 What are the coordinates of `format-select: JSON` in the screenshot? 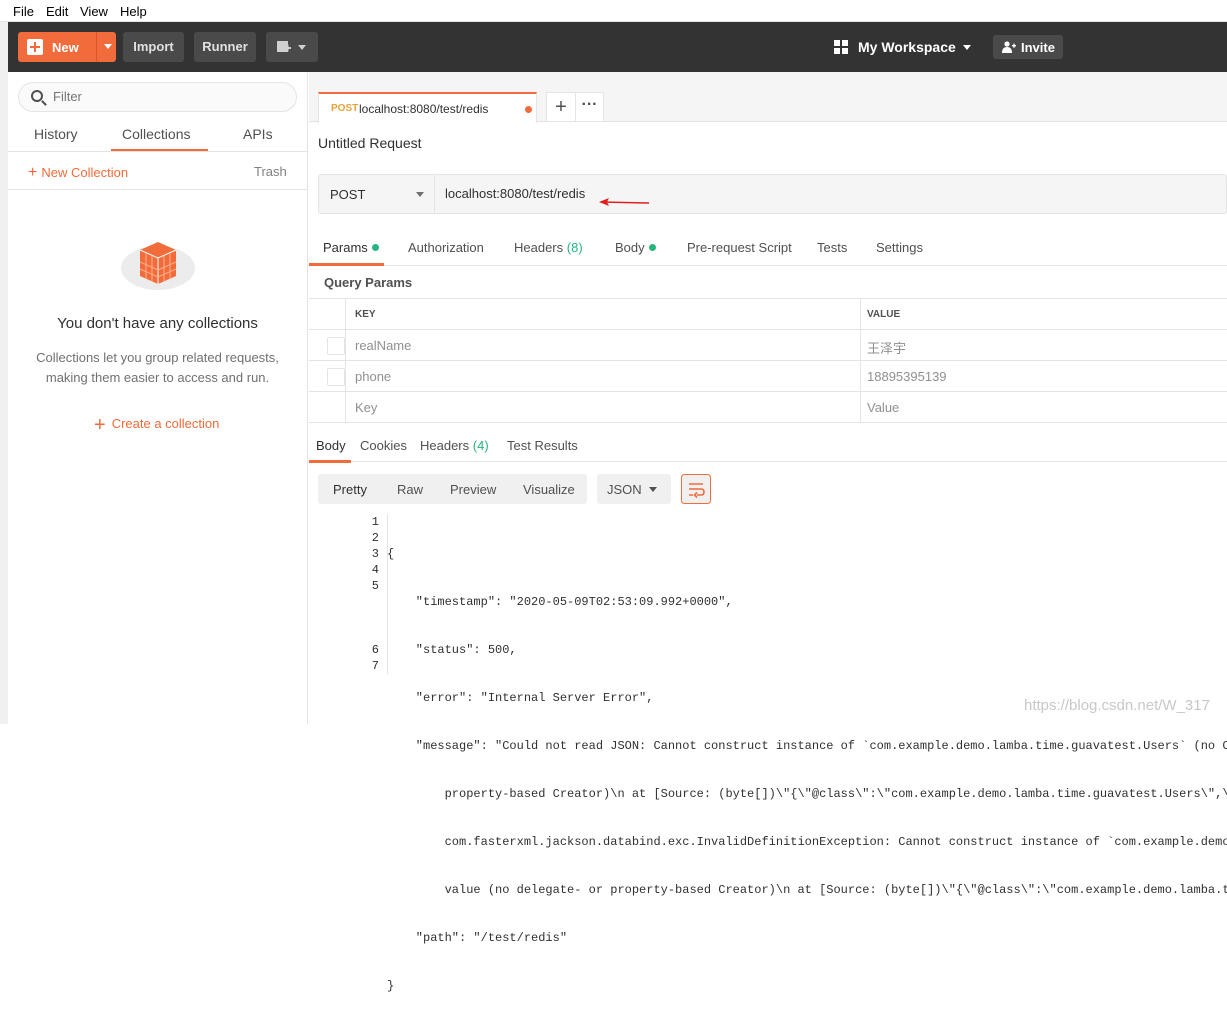 It's located at (634, 489).